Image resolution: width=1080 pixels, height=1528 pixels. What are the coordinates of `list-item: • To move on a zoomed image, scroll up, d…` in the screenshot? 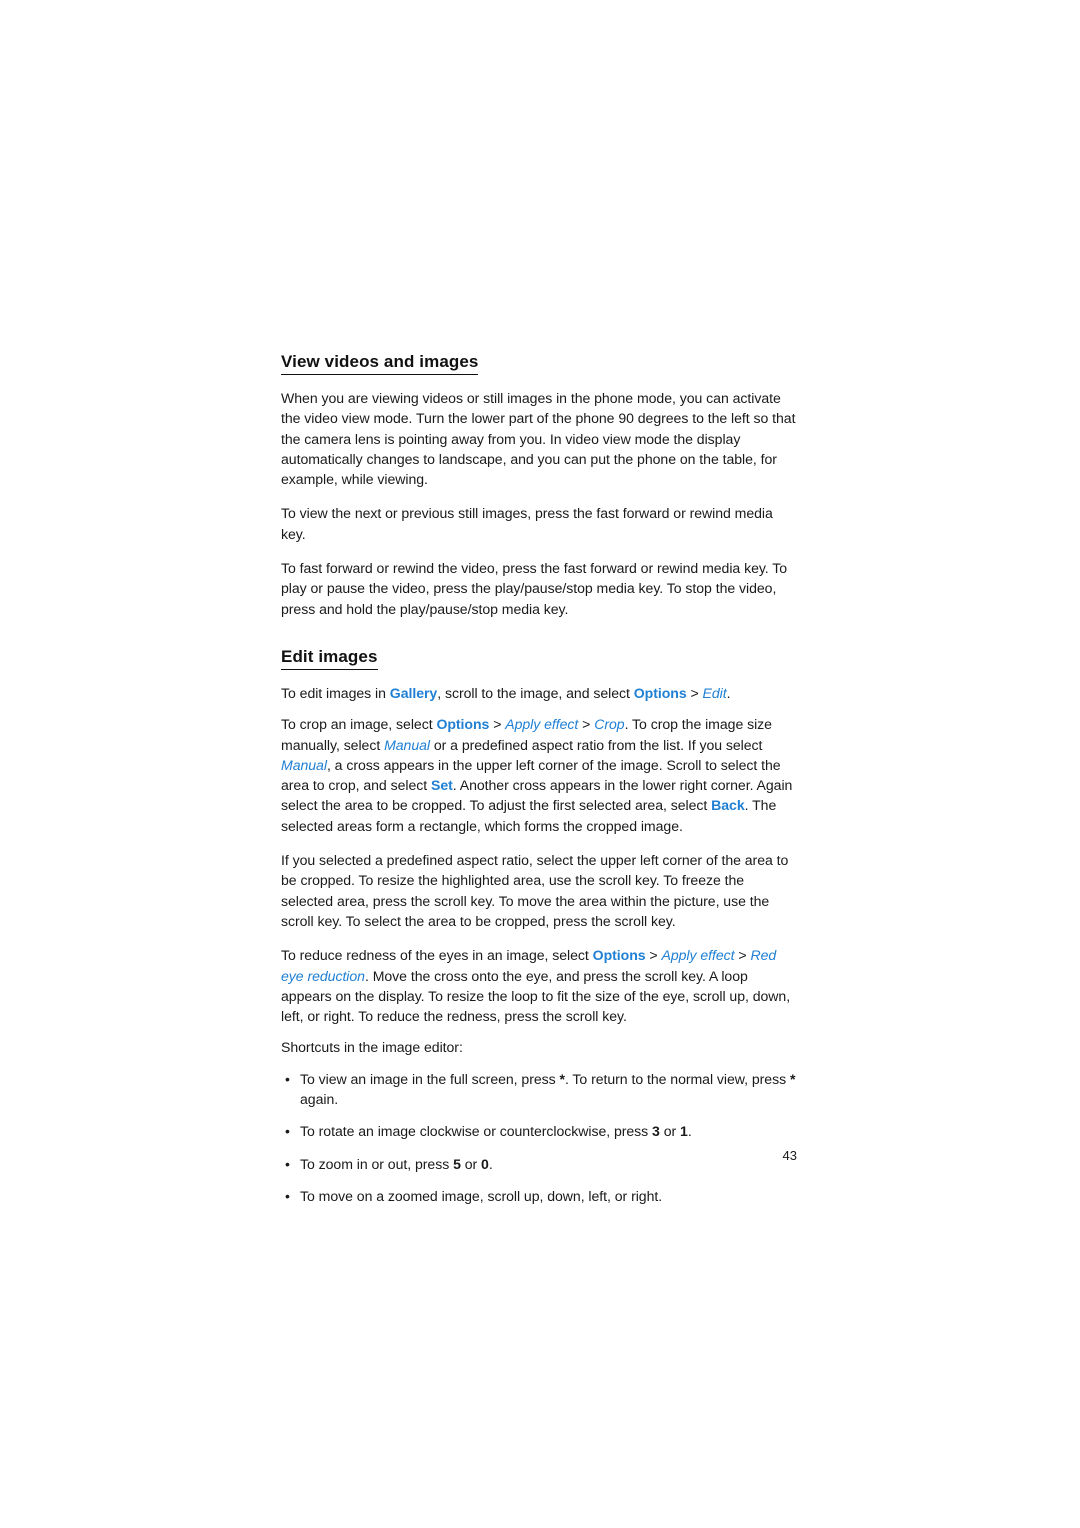 It's located at (539, 1196).